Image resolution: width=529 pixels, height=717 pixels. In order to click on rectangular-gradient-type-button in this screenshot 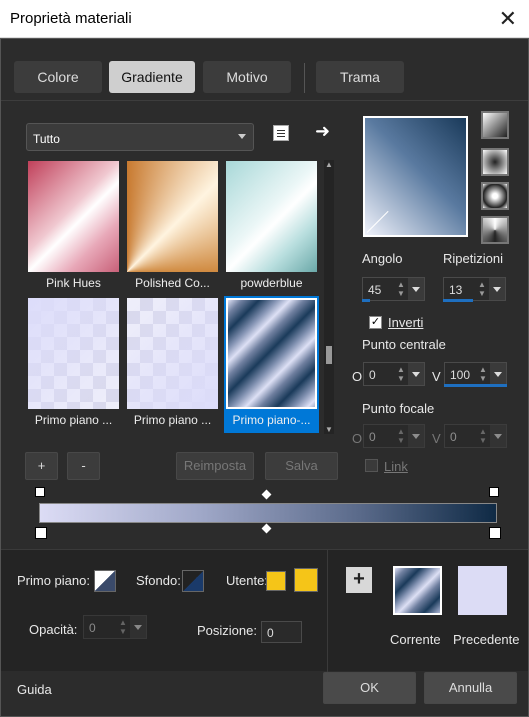, I will do `click(495, 162)`.